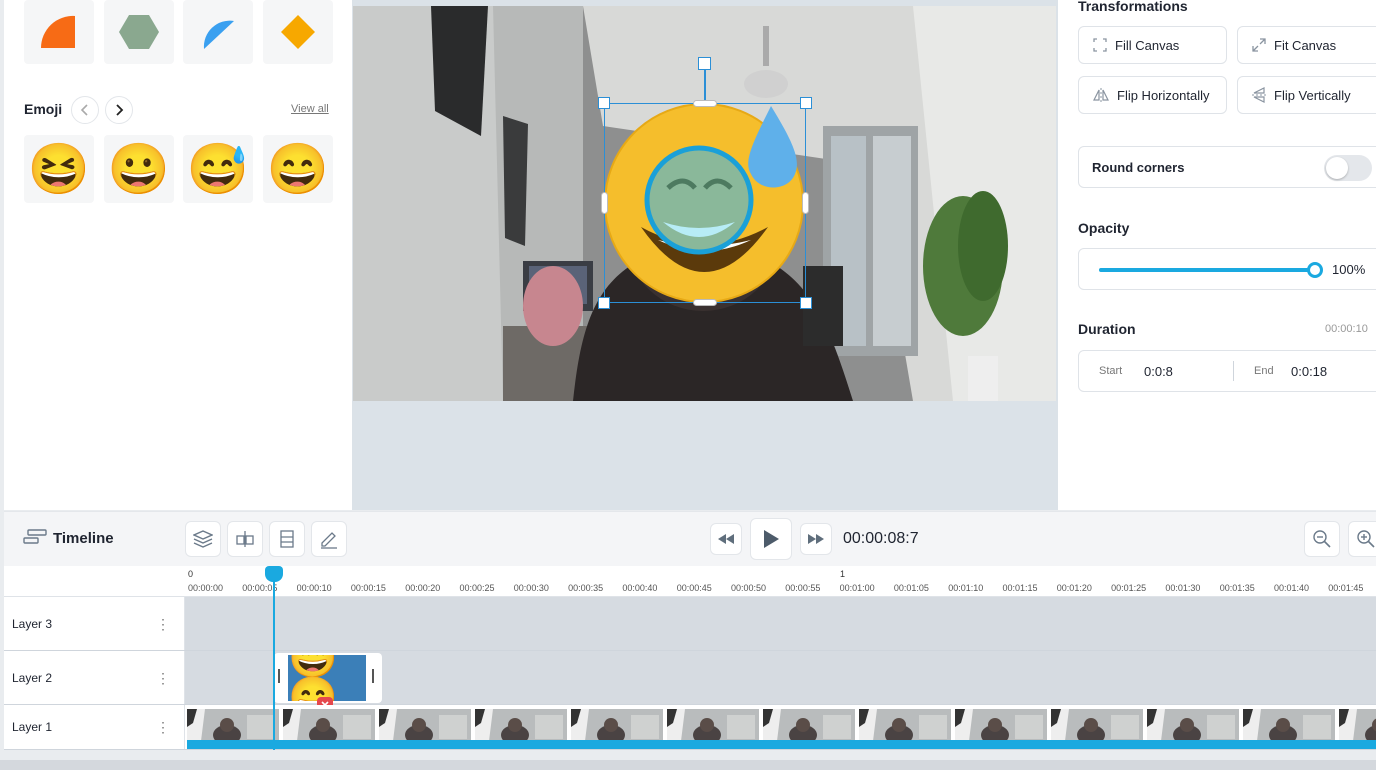  I want to click on round-corners-toggle, so click(1348, 168).